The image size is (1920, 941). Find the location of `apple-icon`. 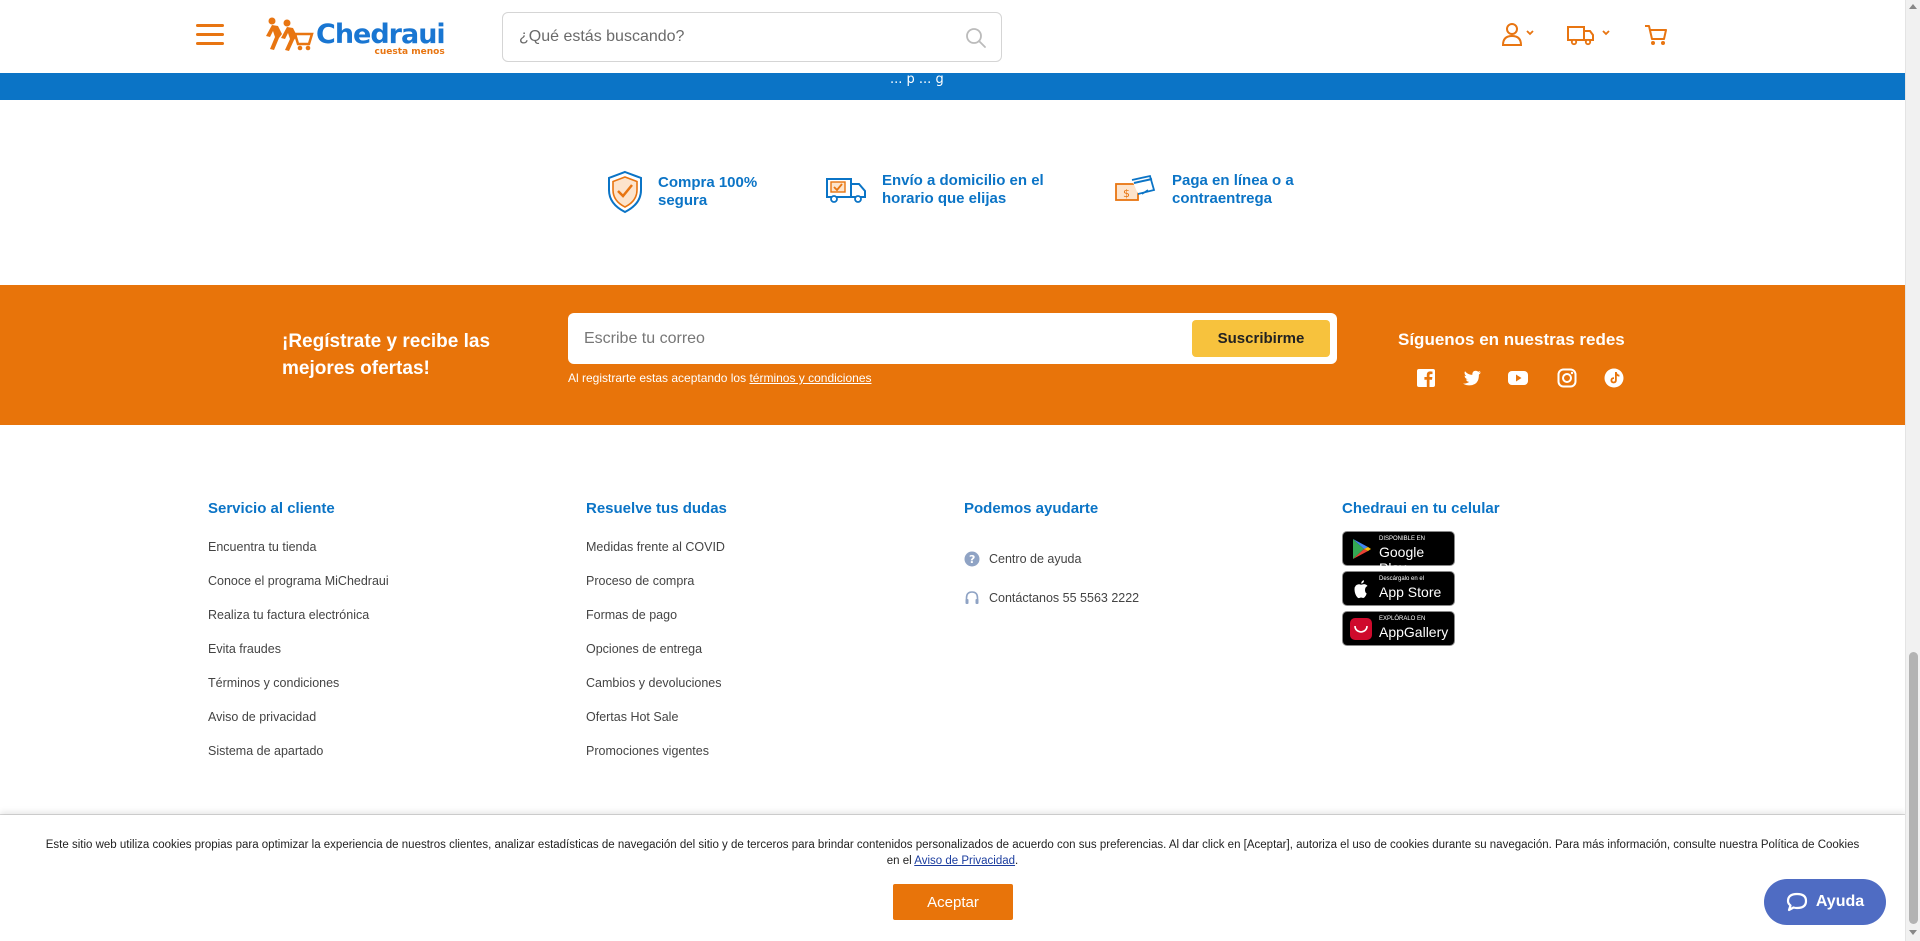

apple-icon is located at coordinates (1361, 589).